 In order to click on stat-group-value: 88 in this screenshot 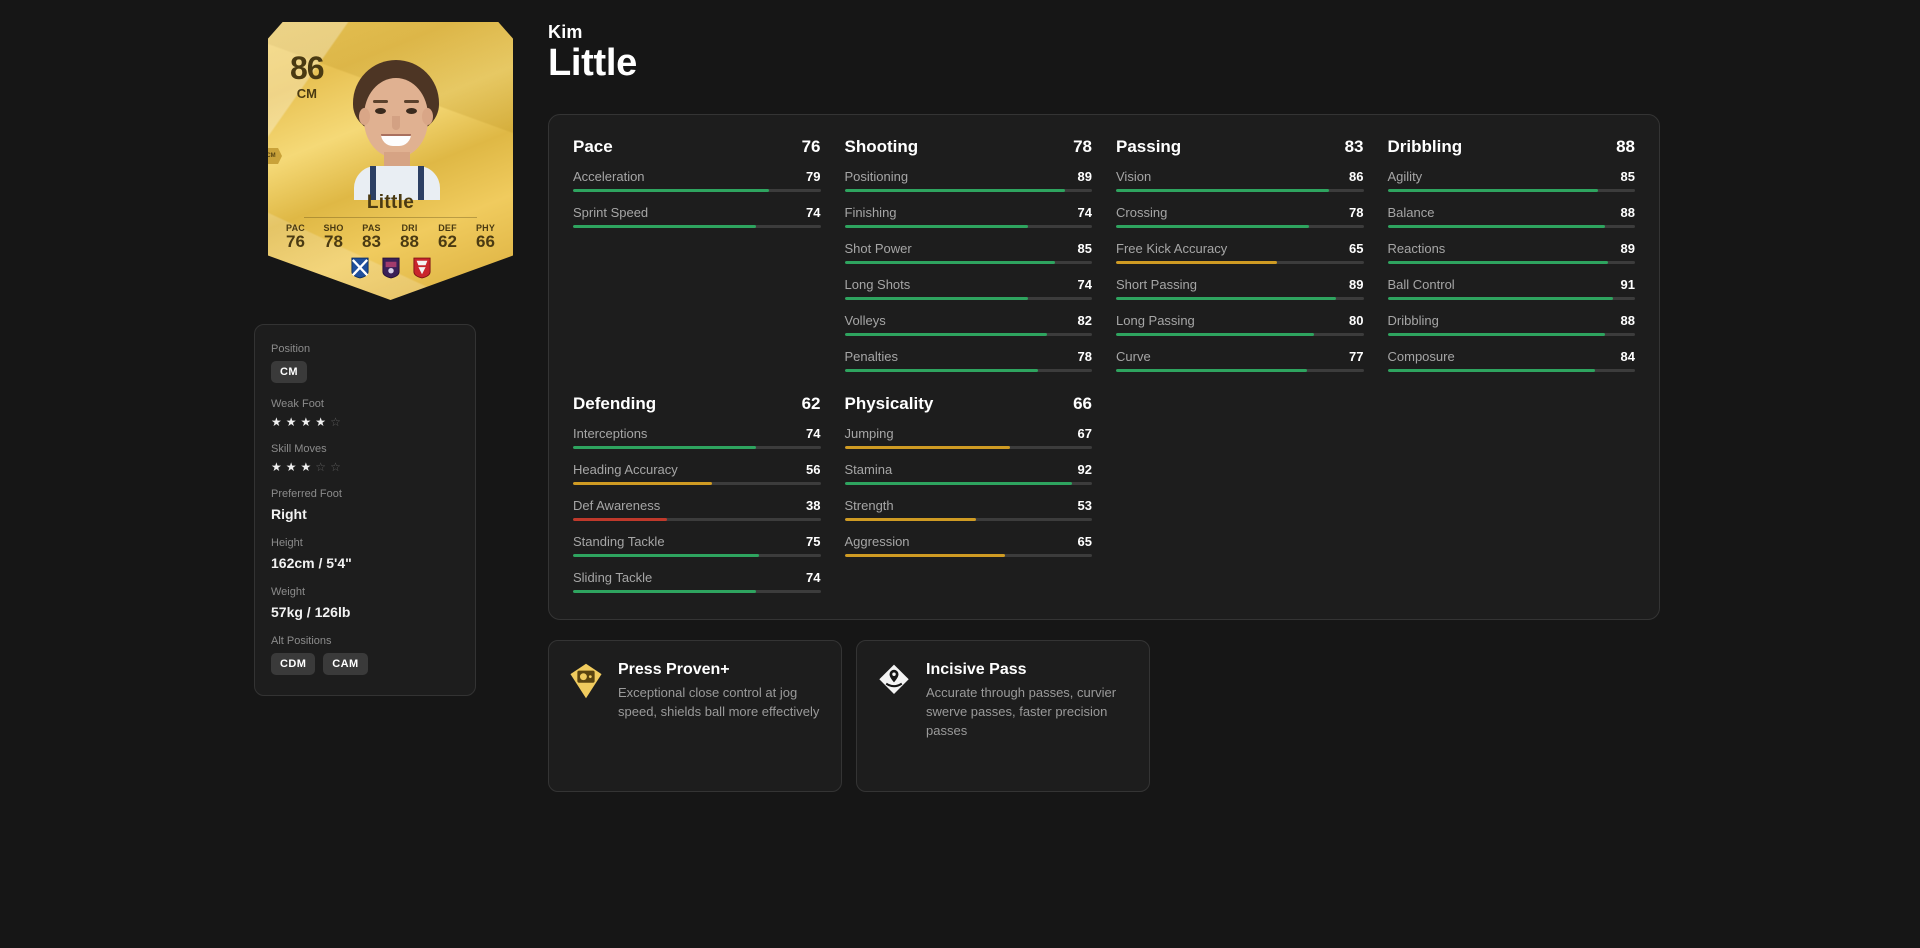, I will do `click(1625, 146)`.